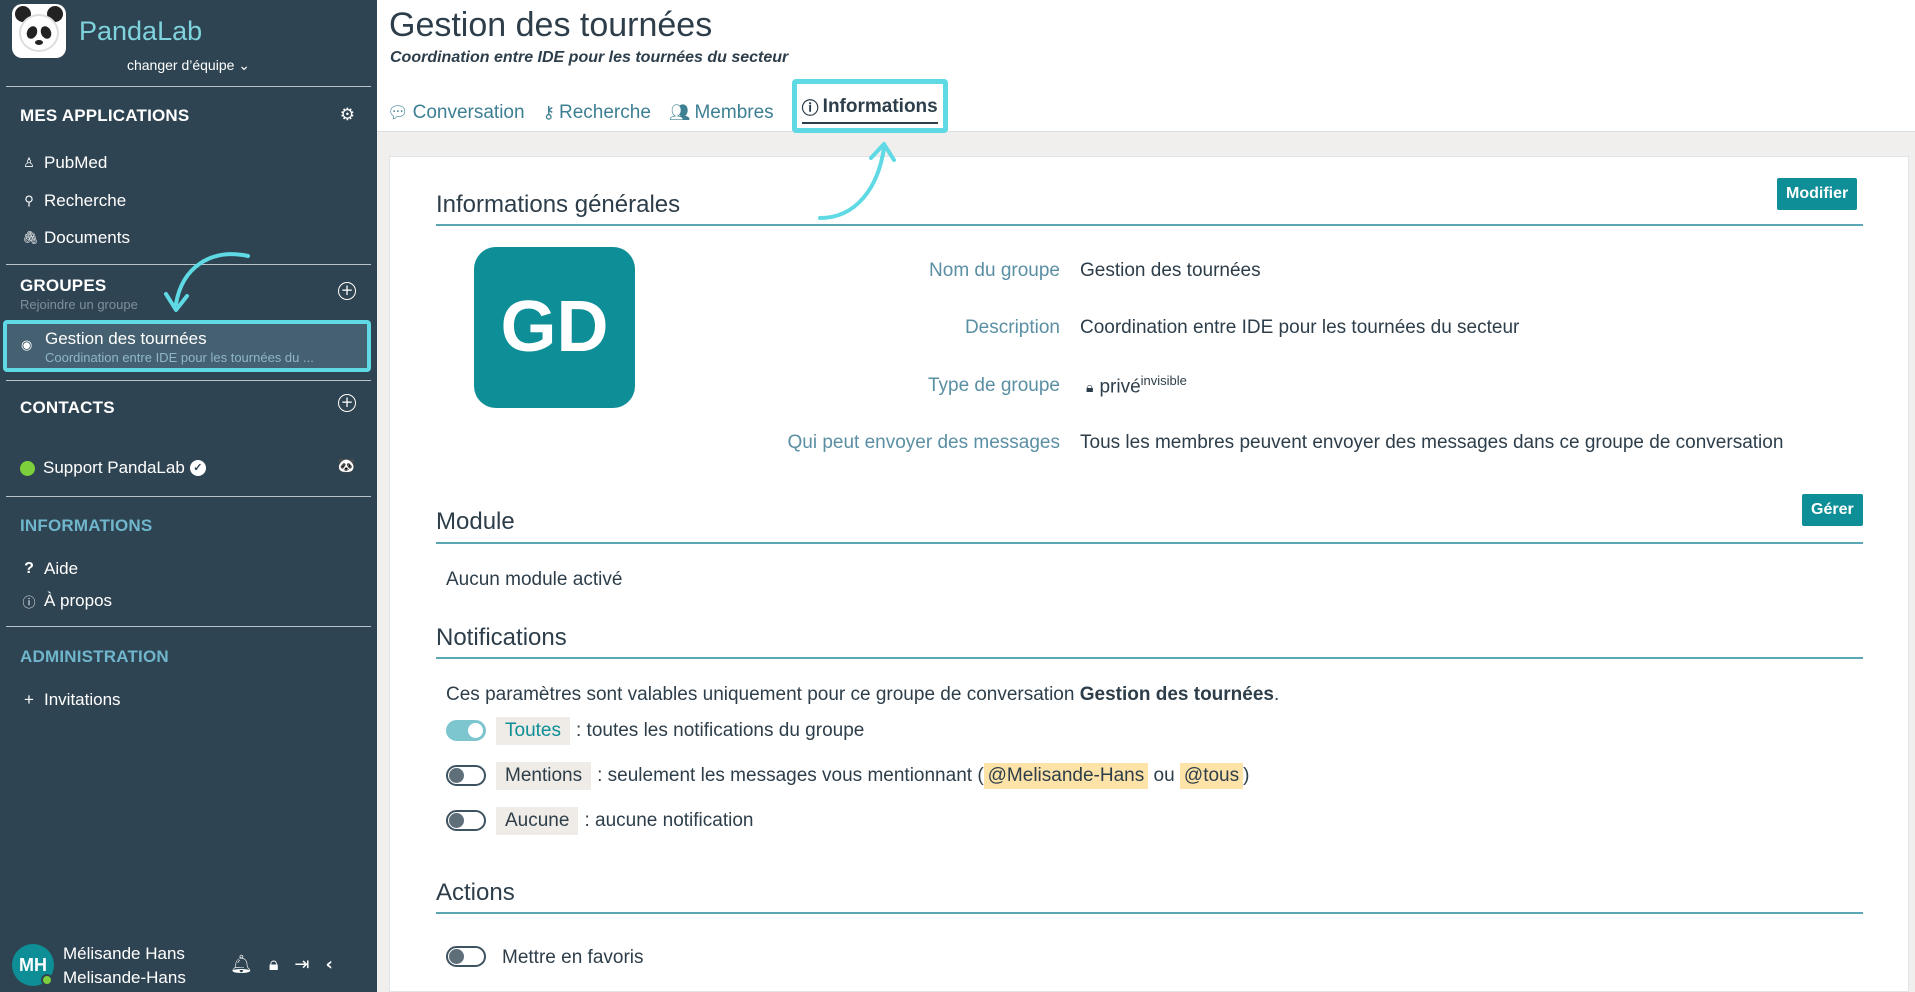 This screenshot has width=1915, height=992. I want to click on admin-title: ADMINISTRATION, so click(94, 656).